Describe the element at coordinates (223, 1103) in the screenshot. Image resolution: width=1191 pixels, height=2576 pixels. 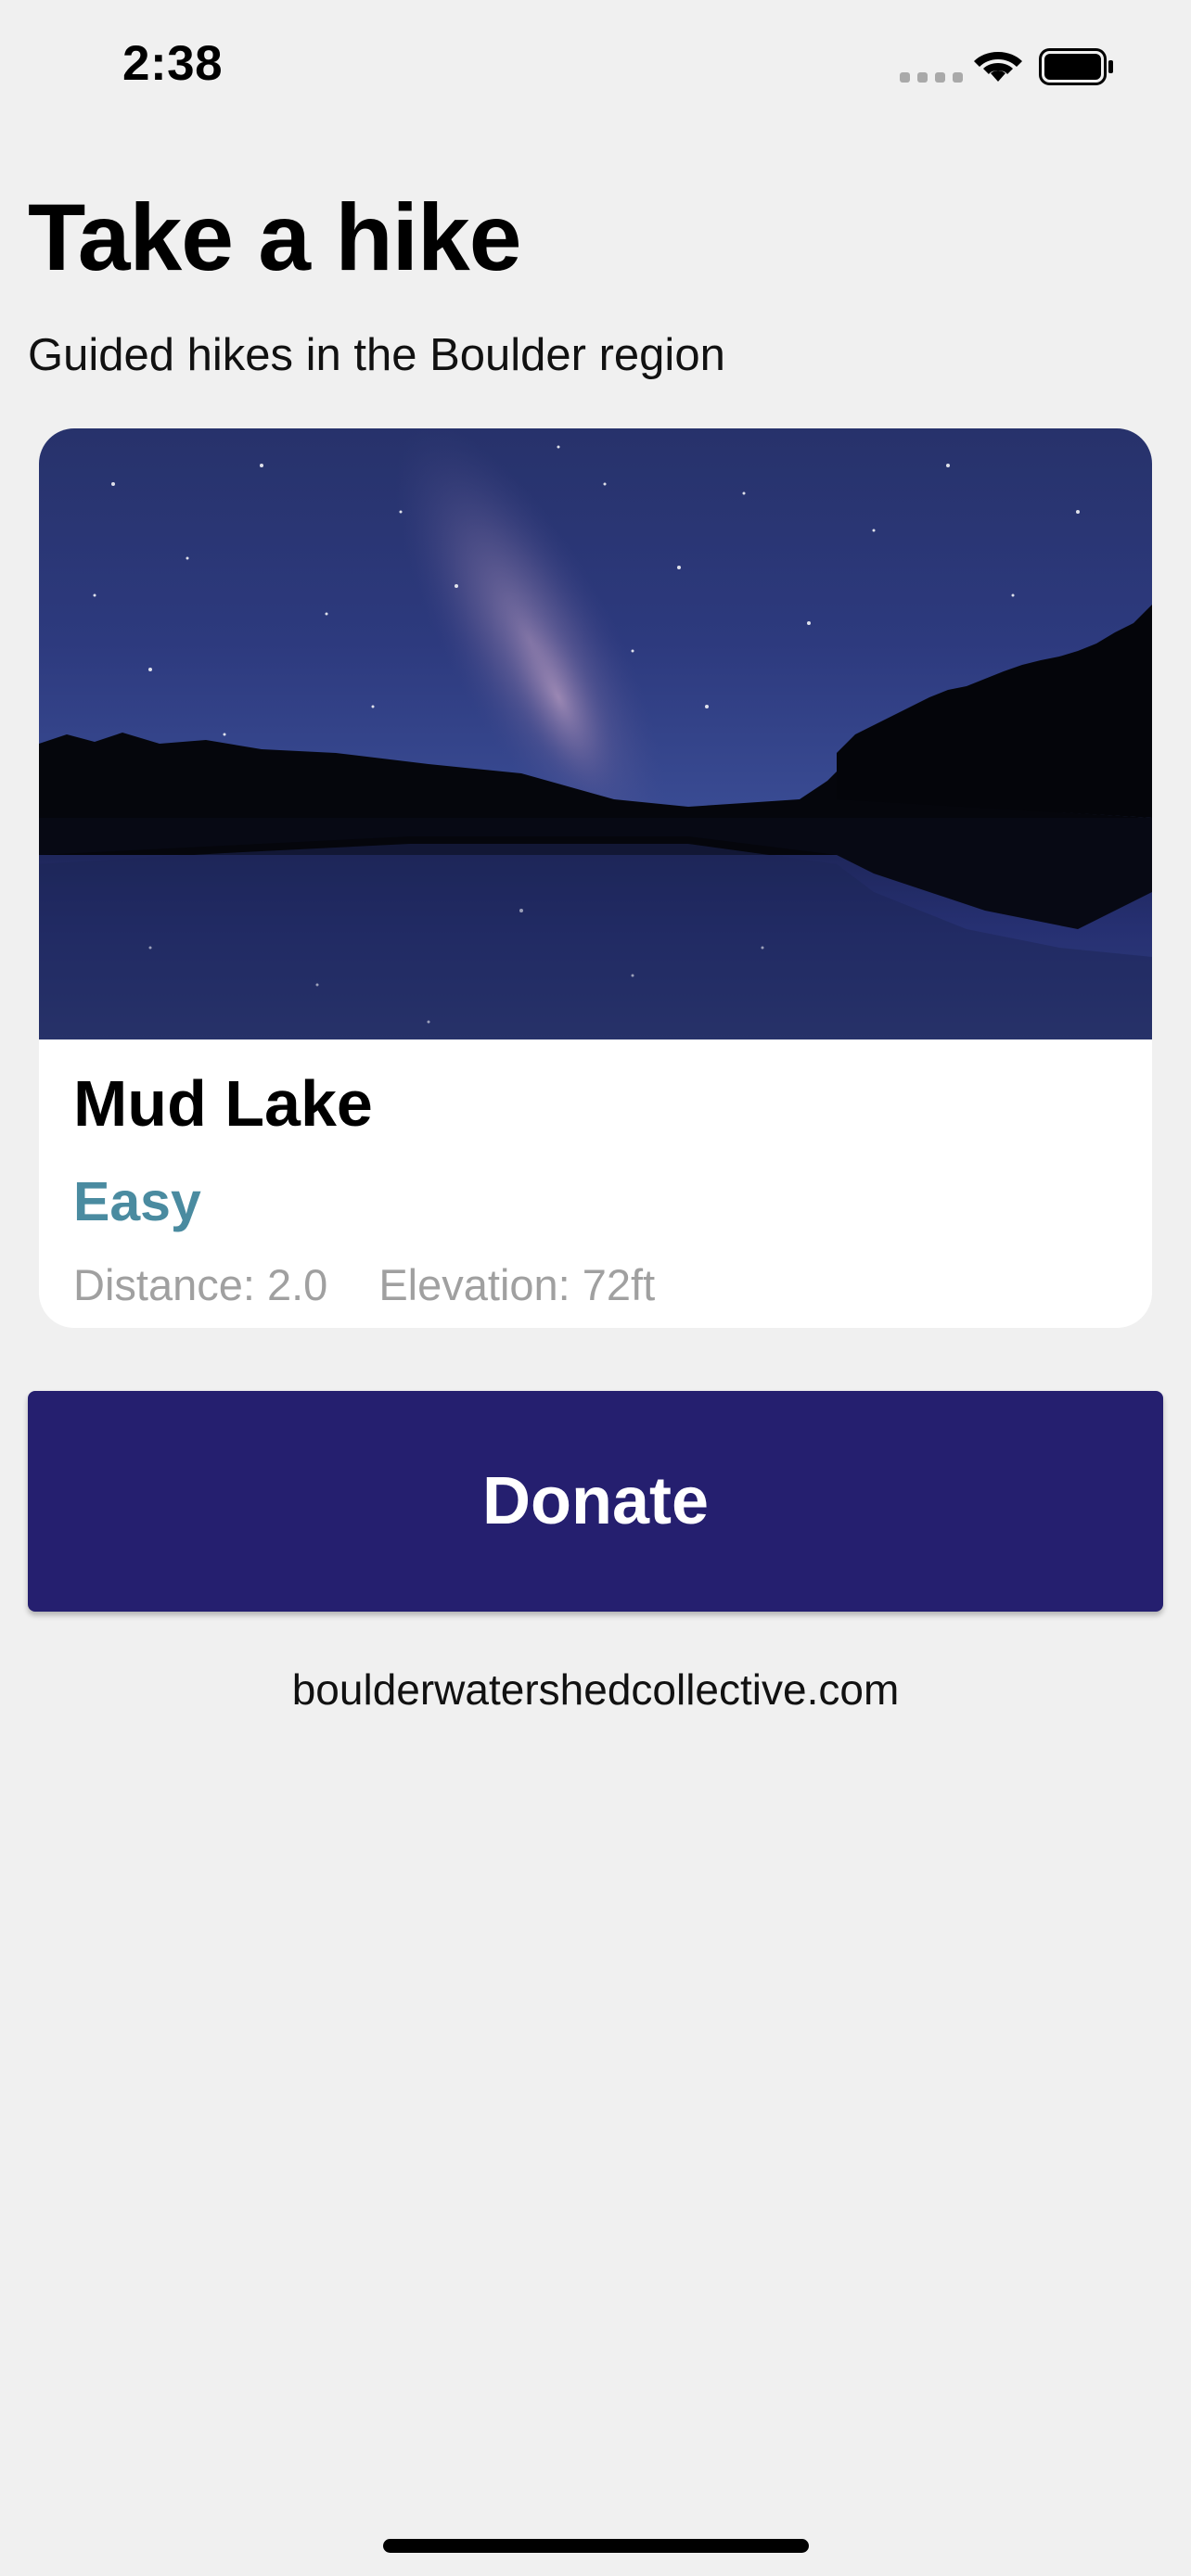
I see `hike-title: Mud Lake` at that location.